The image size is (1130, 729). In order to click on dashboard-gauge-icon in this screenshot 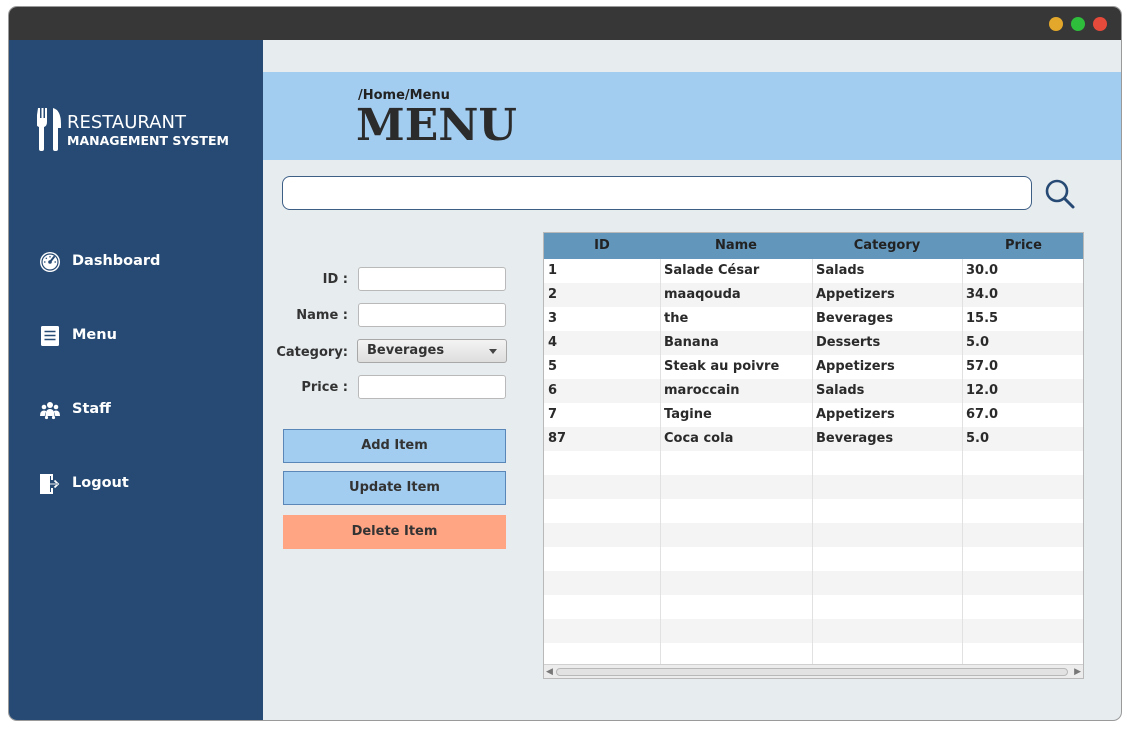, I will do `click(50, 262)`.